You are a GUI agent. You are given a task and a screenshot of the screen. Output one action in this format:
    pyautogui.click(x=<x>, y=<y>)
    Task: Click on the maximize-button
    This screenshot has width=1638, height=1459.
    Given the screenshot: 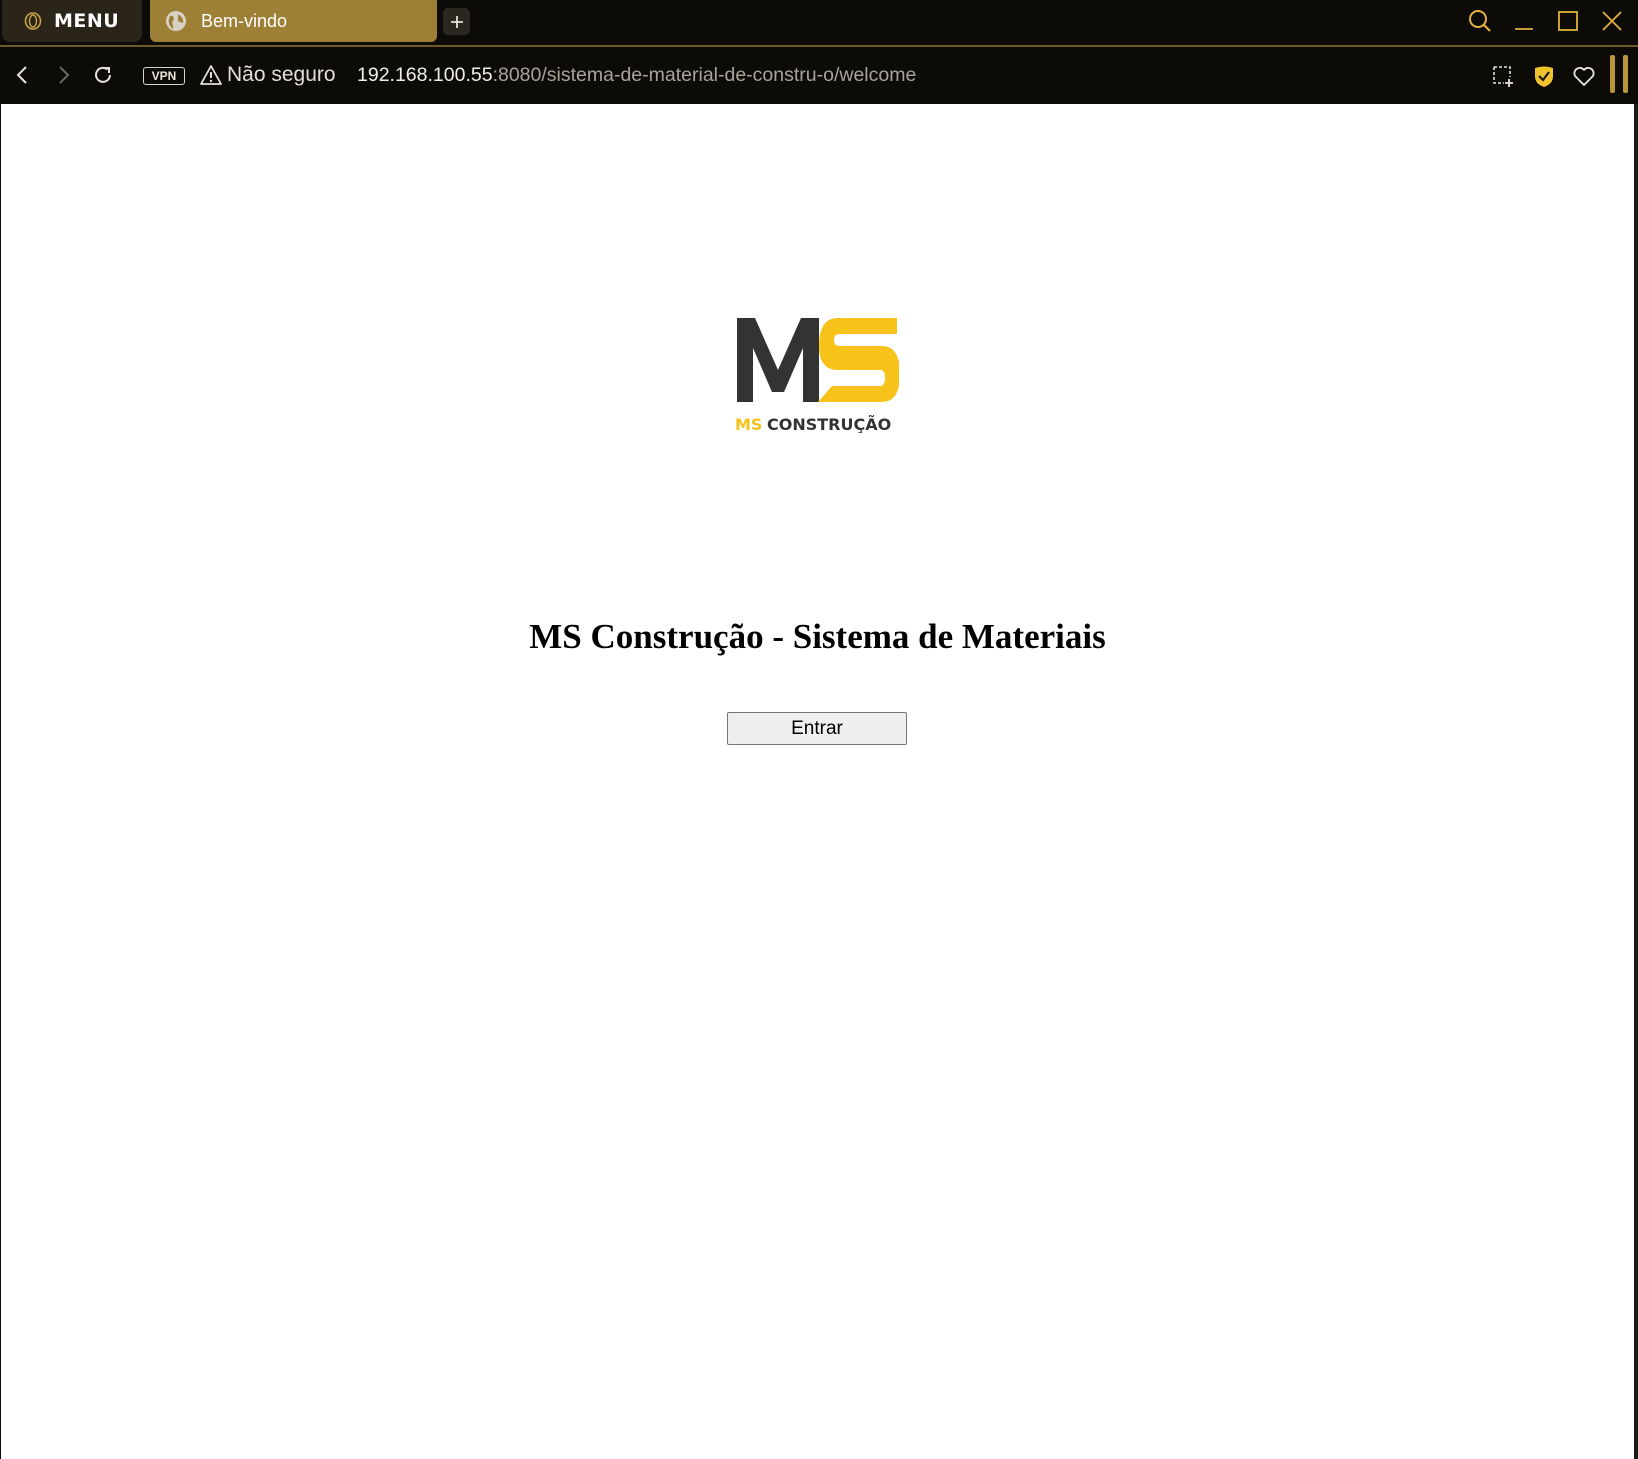 What is the action you would take?
    pyautogui.click(x=1568, y=21)
    